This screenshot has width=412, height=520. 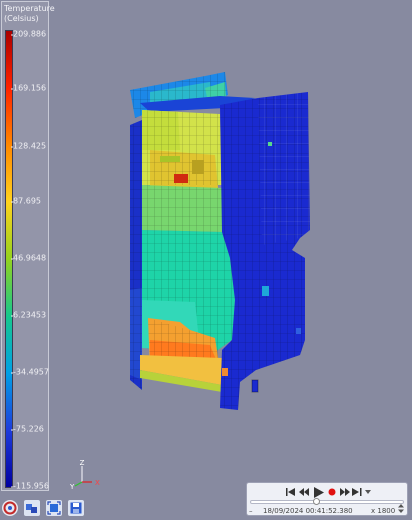 I want to click on play-button, so click(x=318, y=492).